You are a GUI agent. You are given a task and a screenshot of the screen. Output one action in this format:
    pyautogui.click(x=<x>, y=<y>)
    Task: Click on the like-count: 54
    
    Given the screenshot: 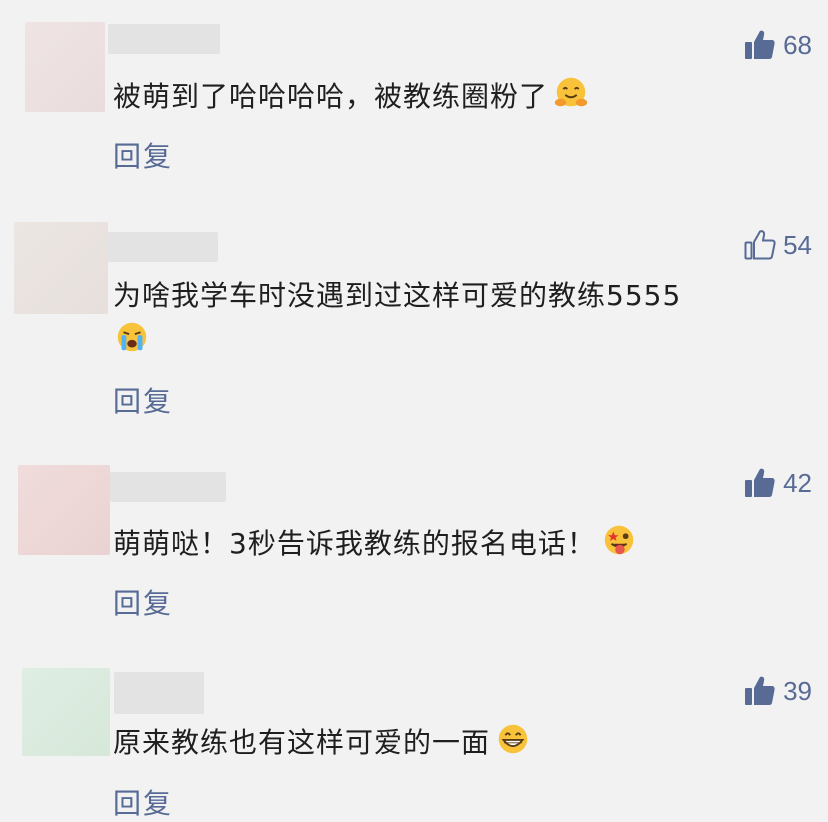 What is the action you would take?
    pyautogui.click(x=797, y=244)
    